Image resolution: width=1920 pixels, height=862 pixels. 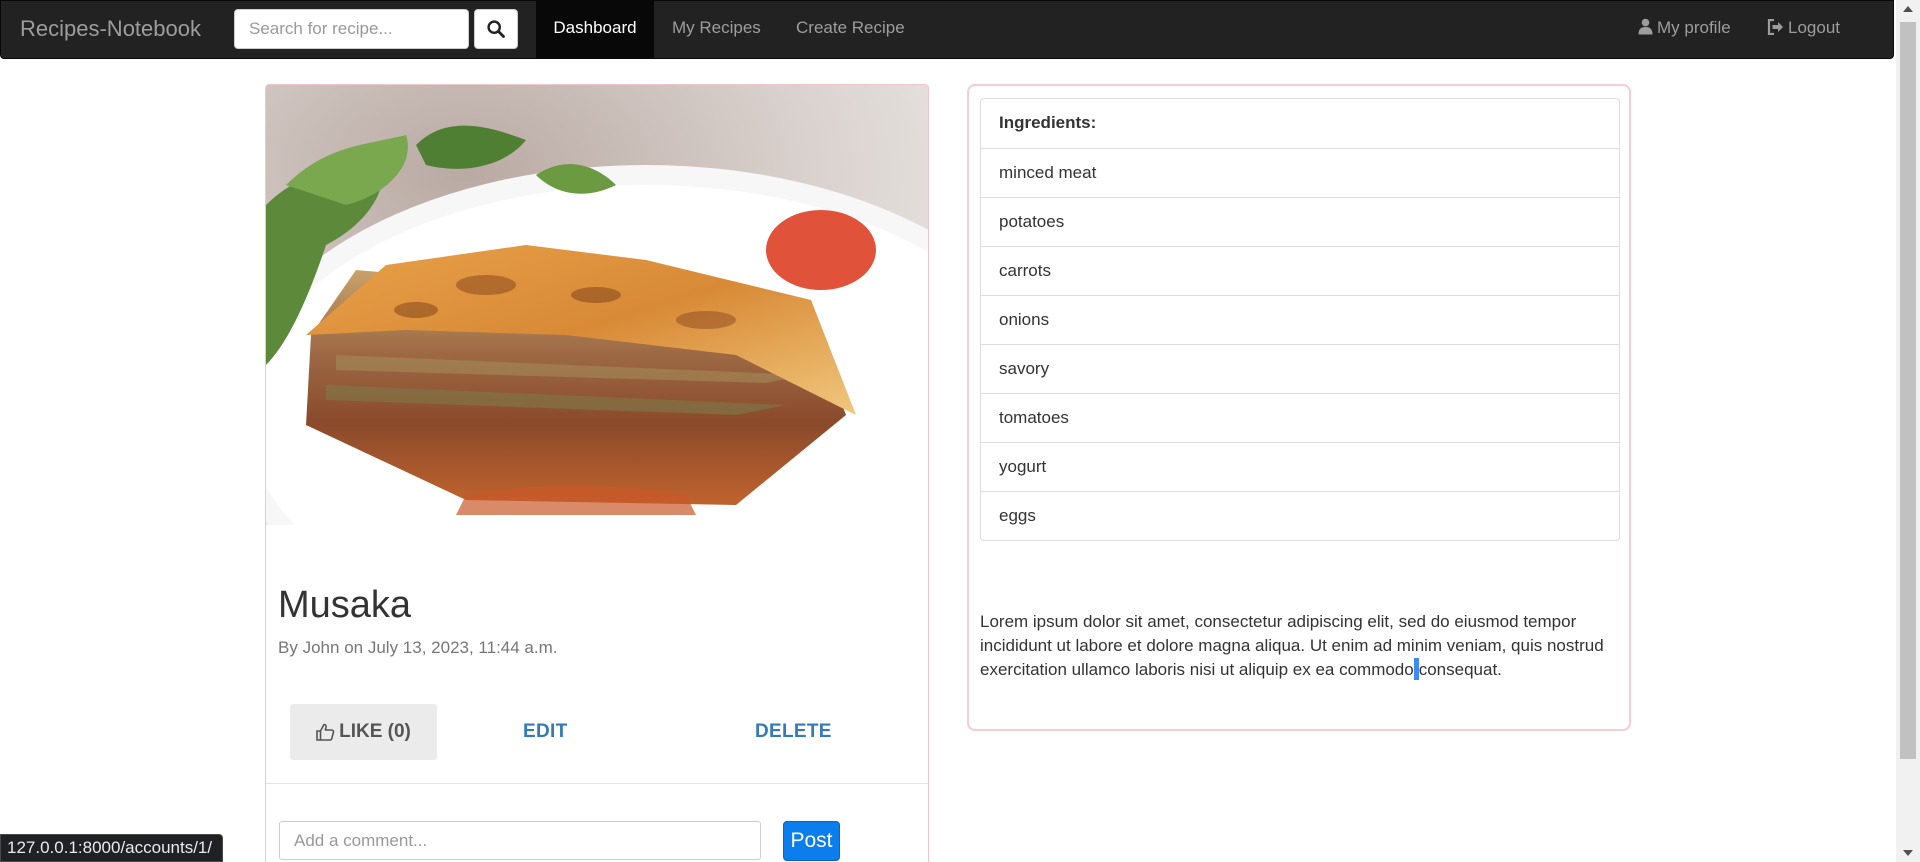 I want to click on ingredient-item: onions, so click(x=1300, y=319).